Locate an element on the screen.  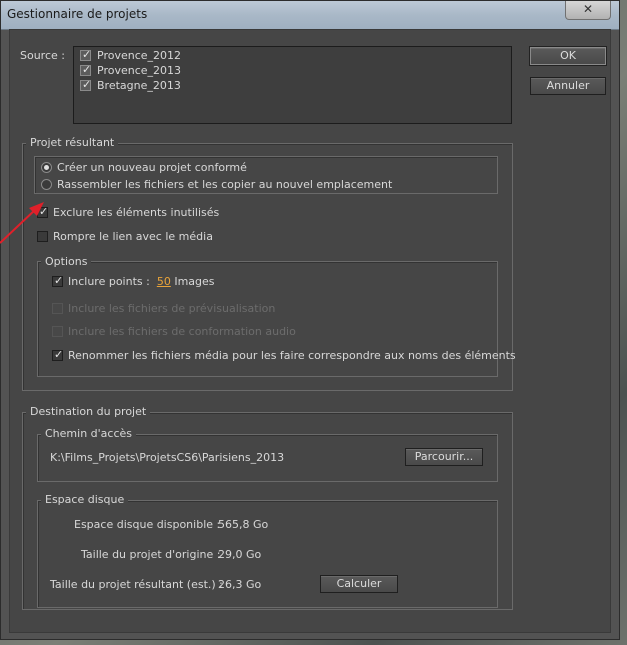
rename-media-checkbox: ✓ is located at coordinates (58, 354).